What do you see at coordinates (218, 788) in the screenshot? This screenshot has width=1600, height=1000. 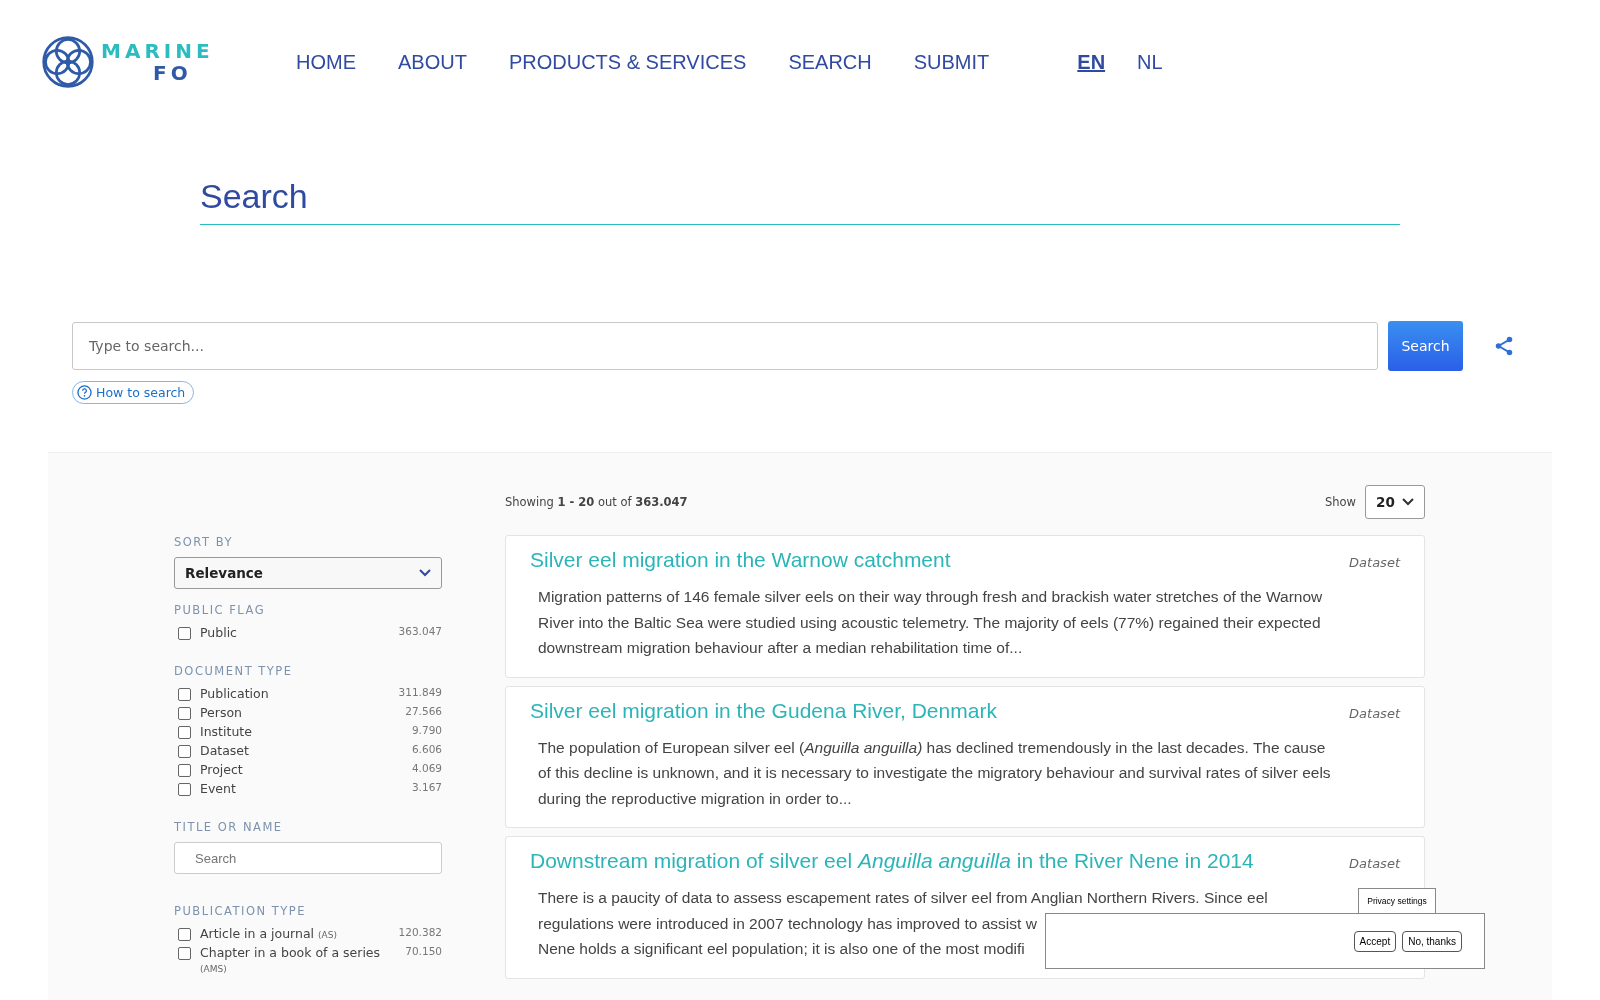 I see `facet-label-text: Event` at bounding box center [218, 788].